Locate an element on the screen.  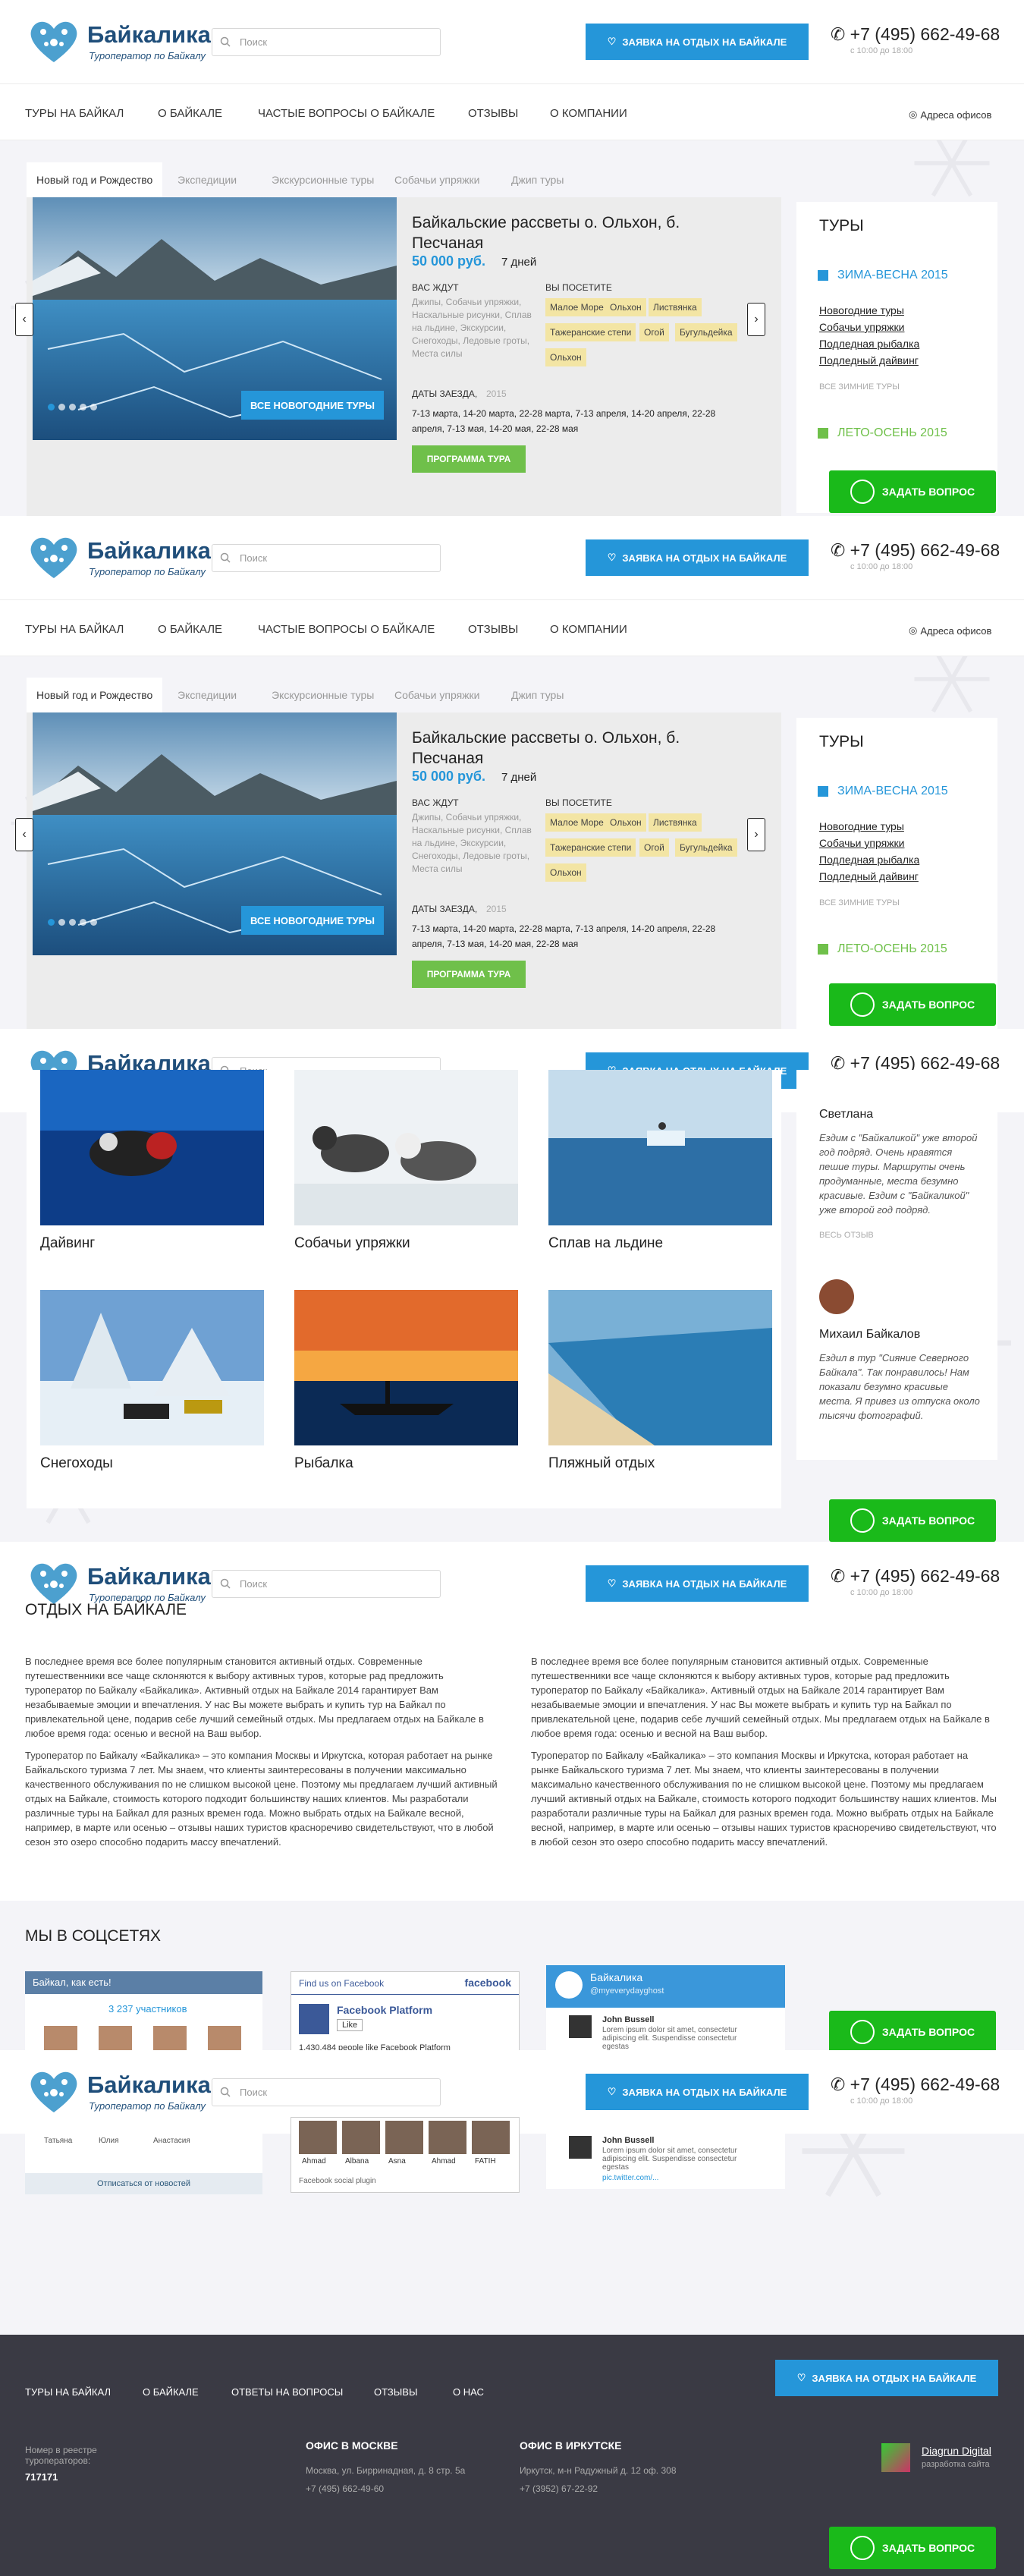
visit-tag: Огой is located at coordinates (654, 847).